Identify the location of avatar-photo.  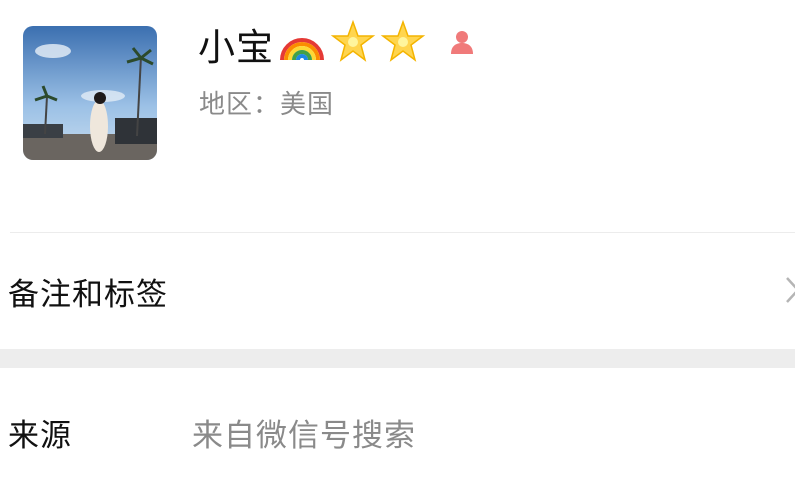
(90, 93).